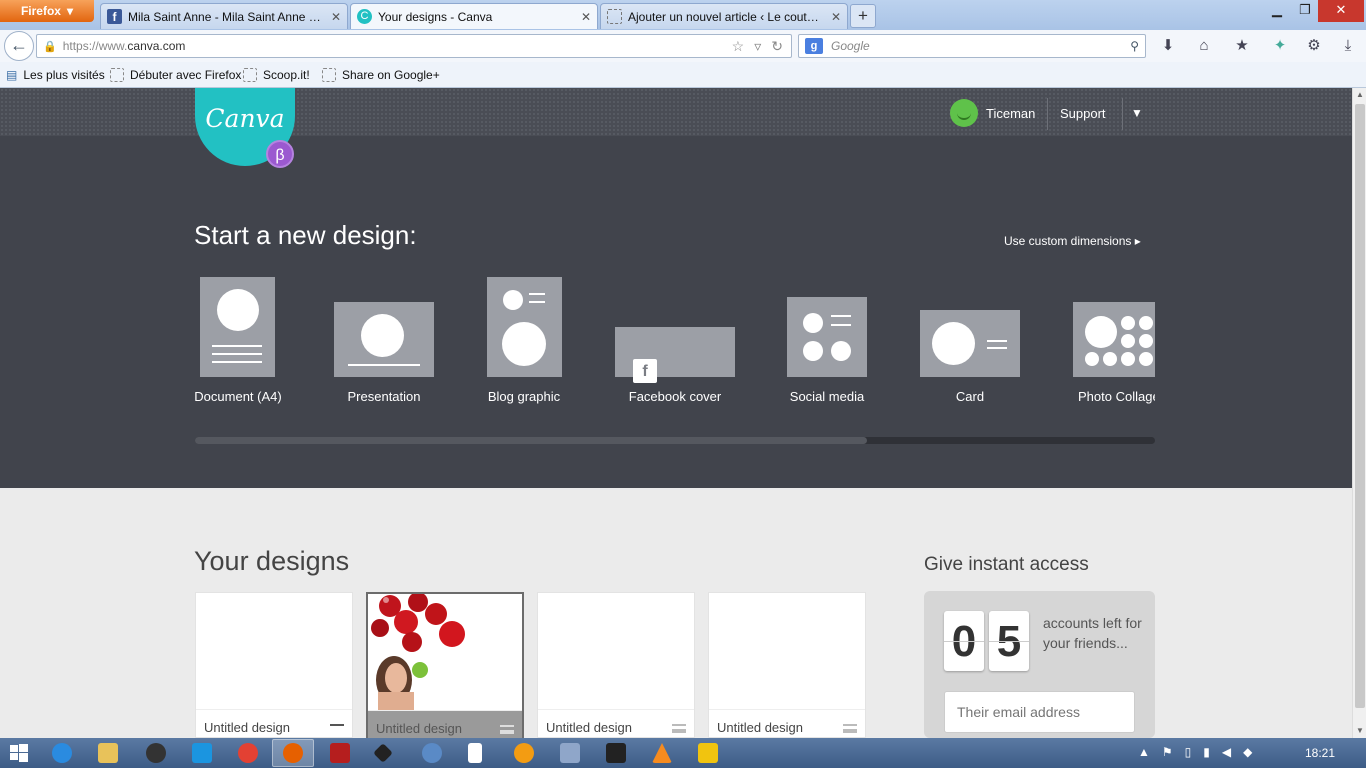  What do you see at coordinates (738, 46) in the screenshot?
I see `bookmark-star-icon: ☆` at bounding box center [738, 46].